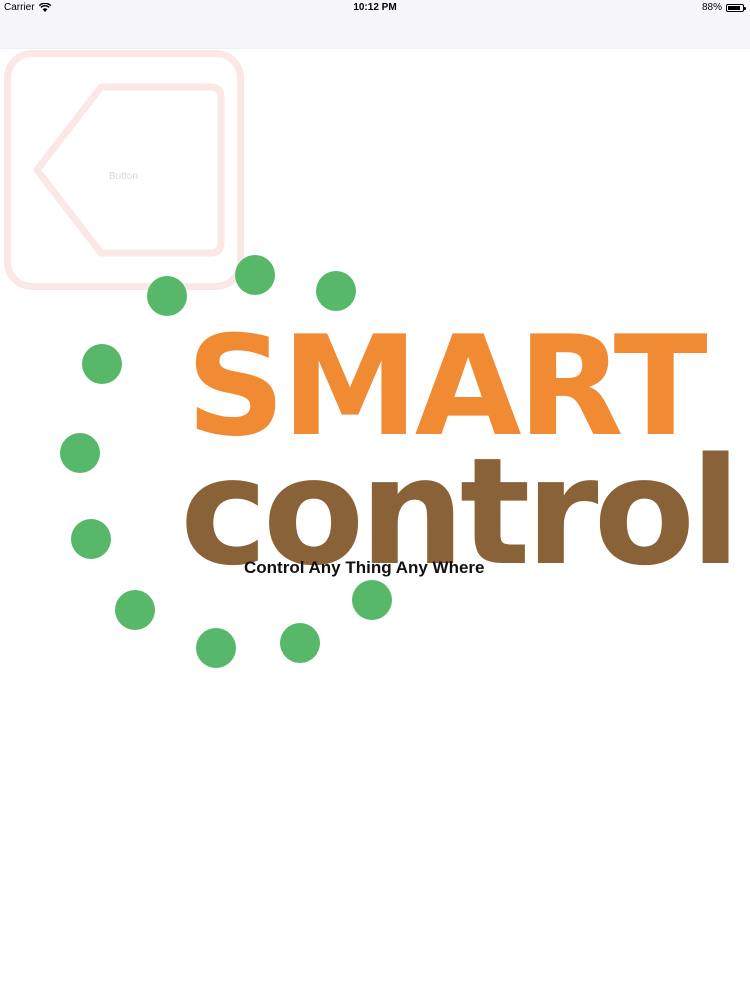 The width and height of the screenshot is (750, 1000). What do you see at coordinates (447, 386) in the screenshot?
I see `logo-word-smart: SMART` at bounding box center [447, 386].